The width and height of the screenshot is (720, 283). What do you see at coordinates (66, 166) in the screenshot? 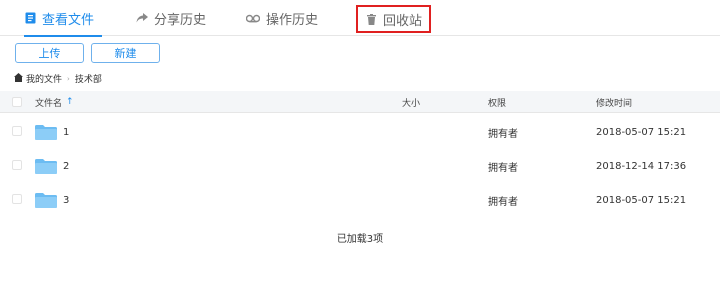
I see `file-name: 2` at bounding box center [66, 166].